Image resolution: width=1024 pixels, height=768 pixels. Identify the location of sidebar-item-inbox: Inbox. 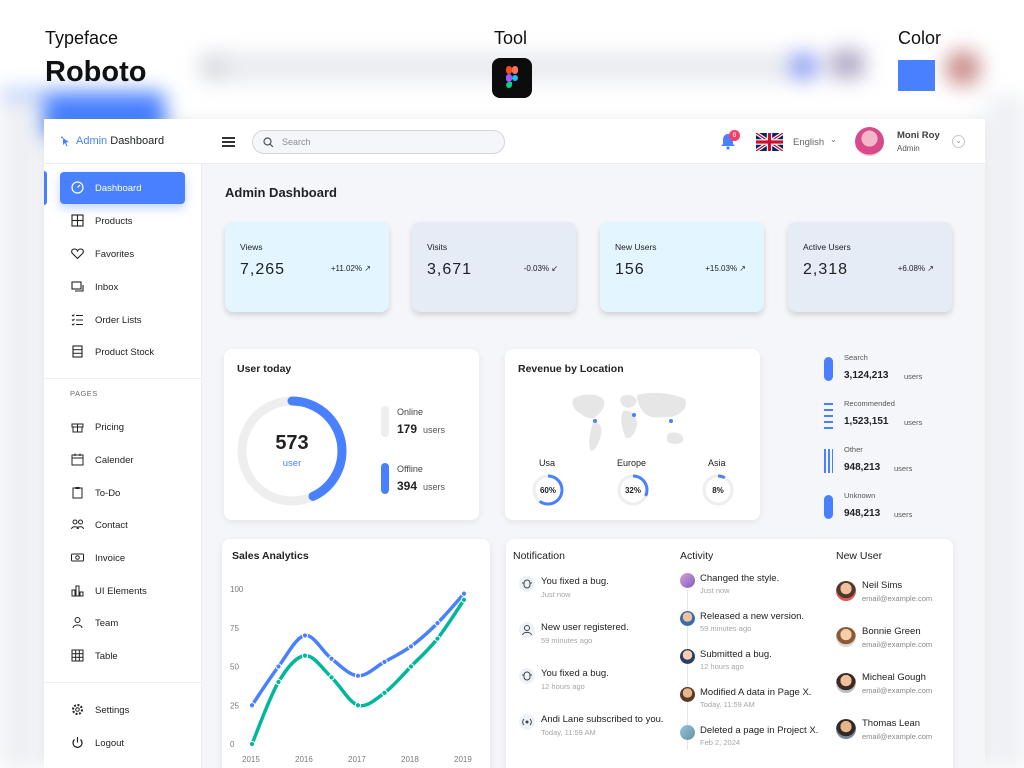
(122, 287).